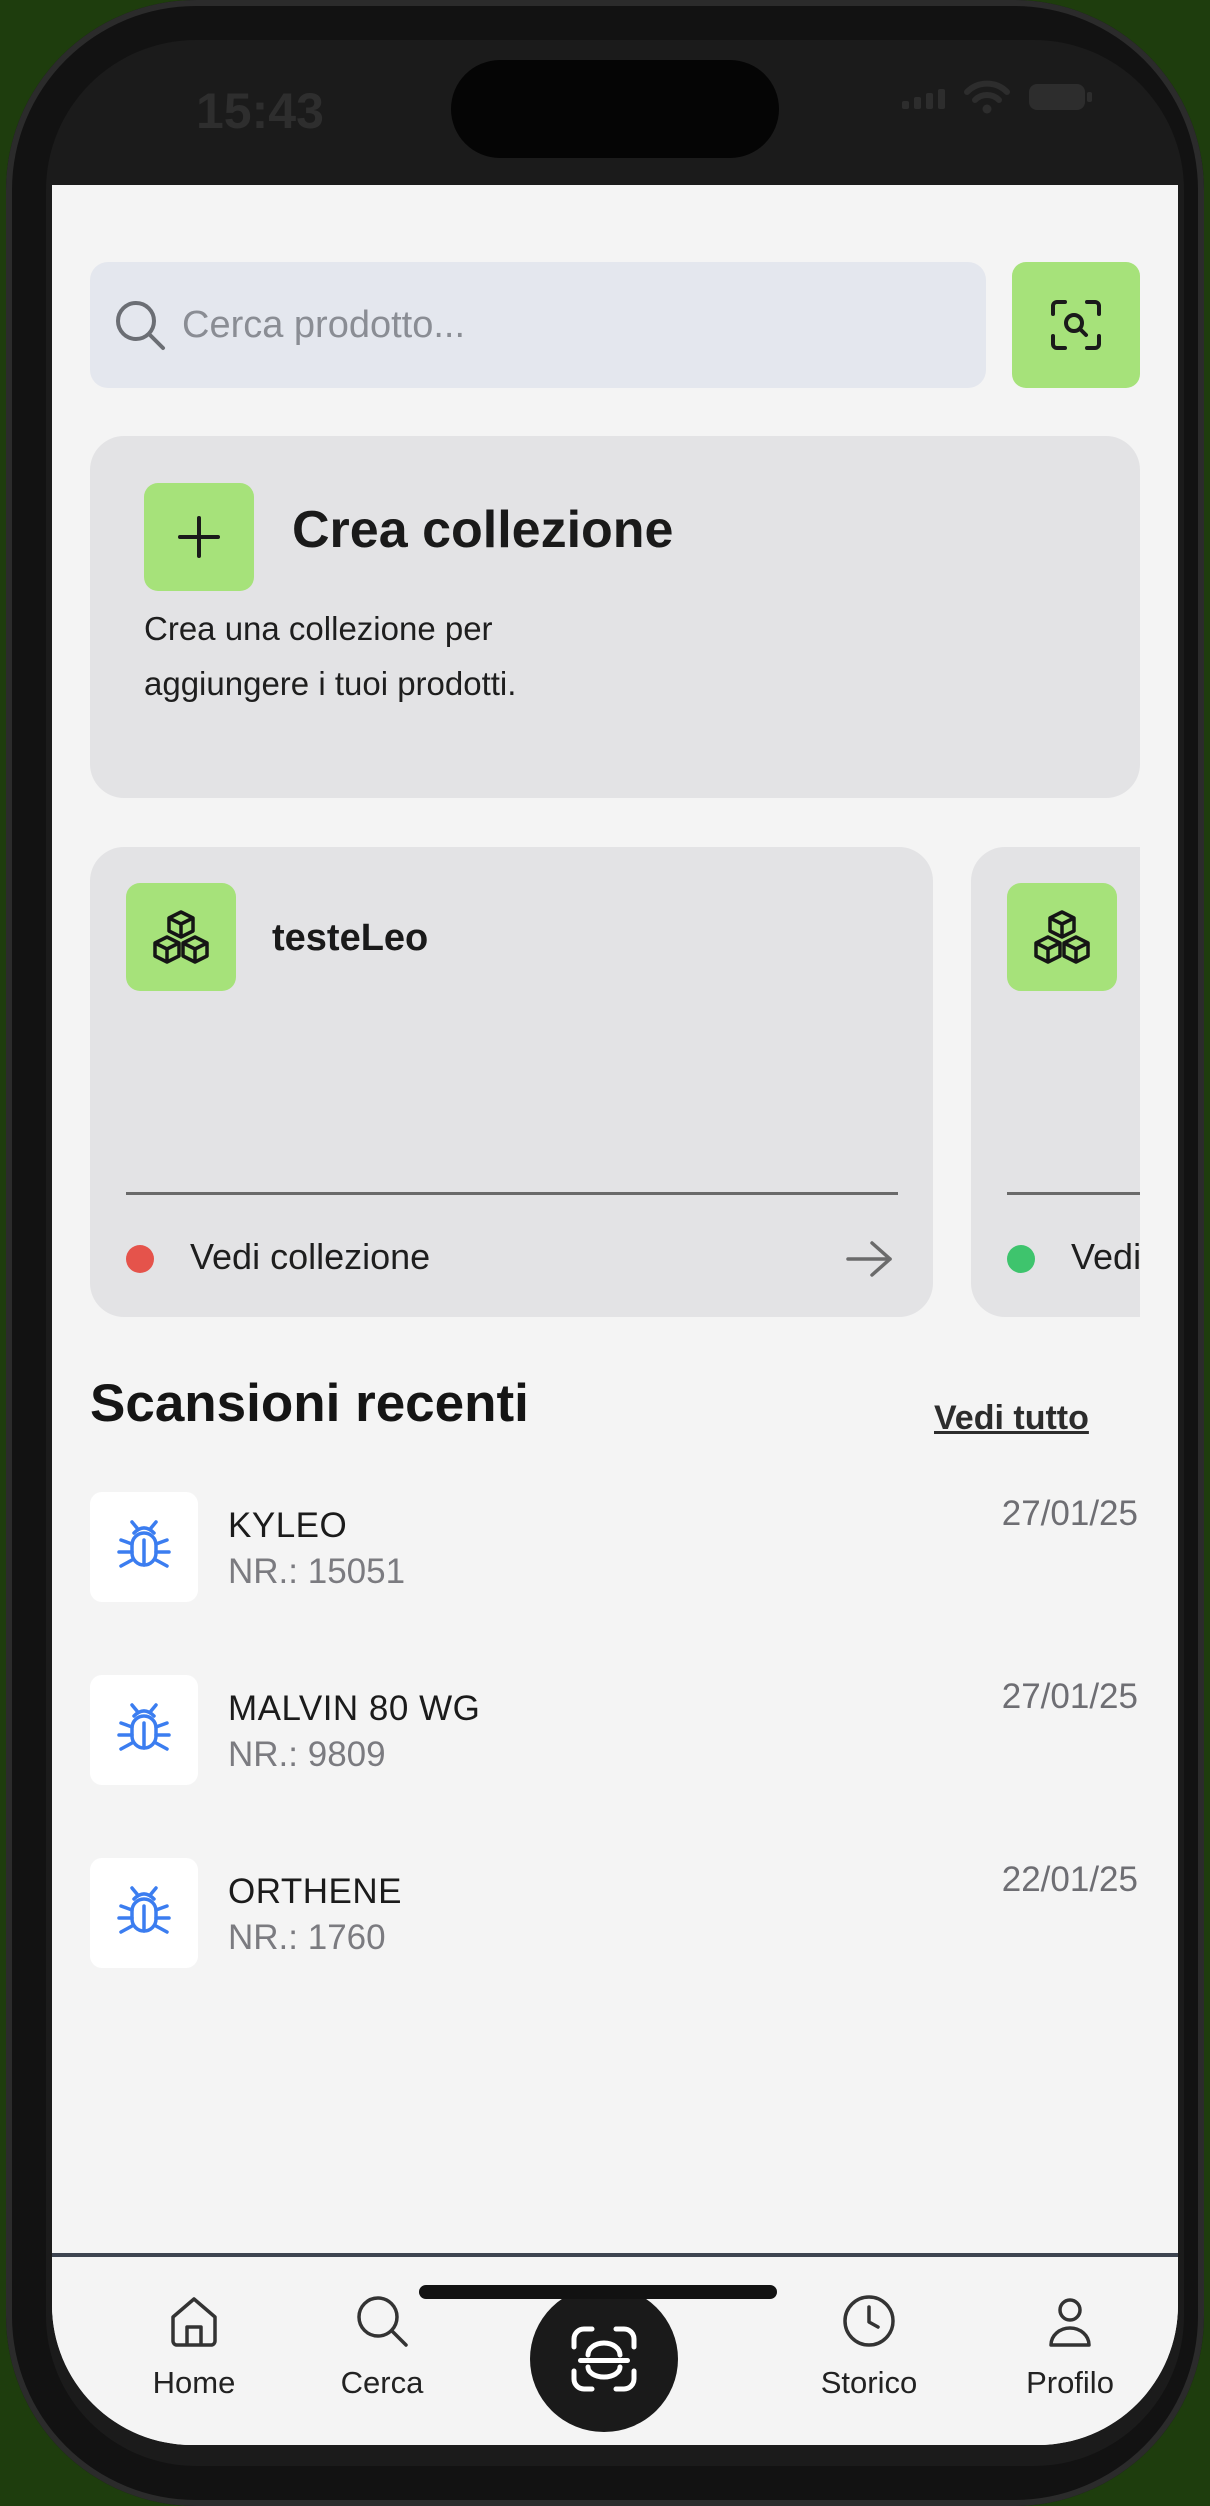  I want to click on product-name: ORTHENE, so click(315, 1891).